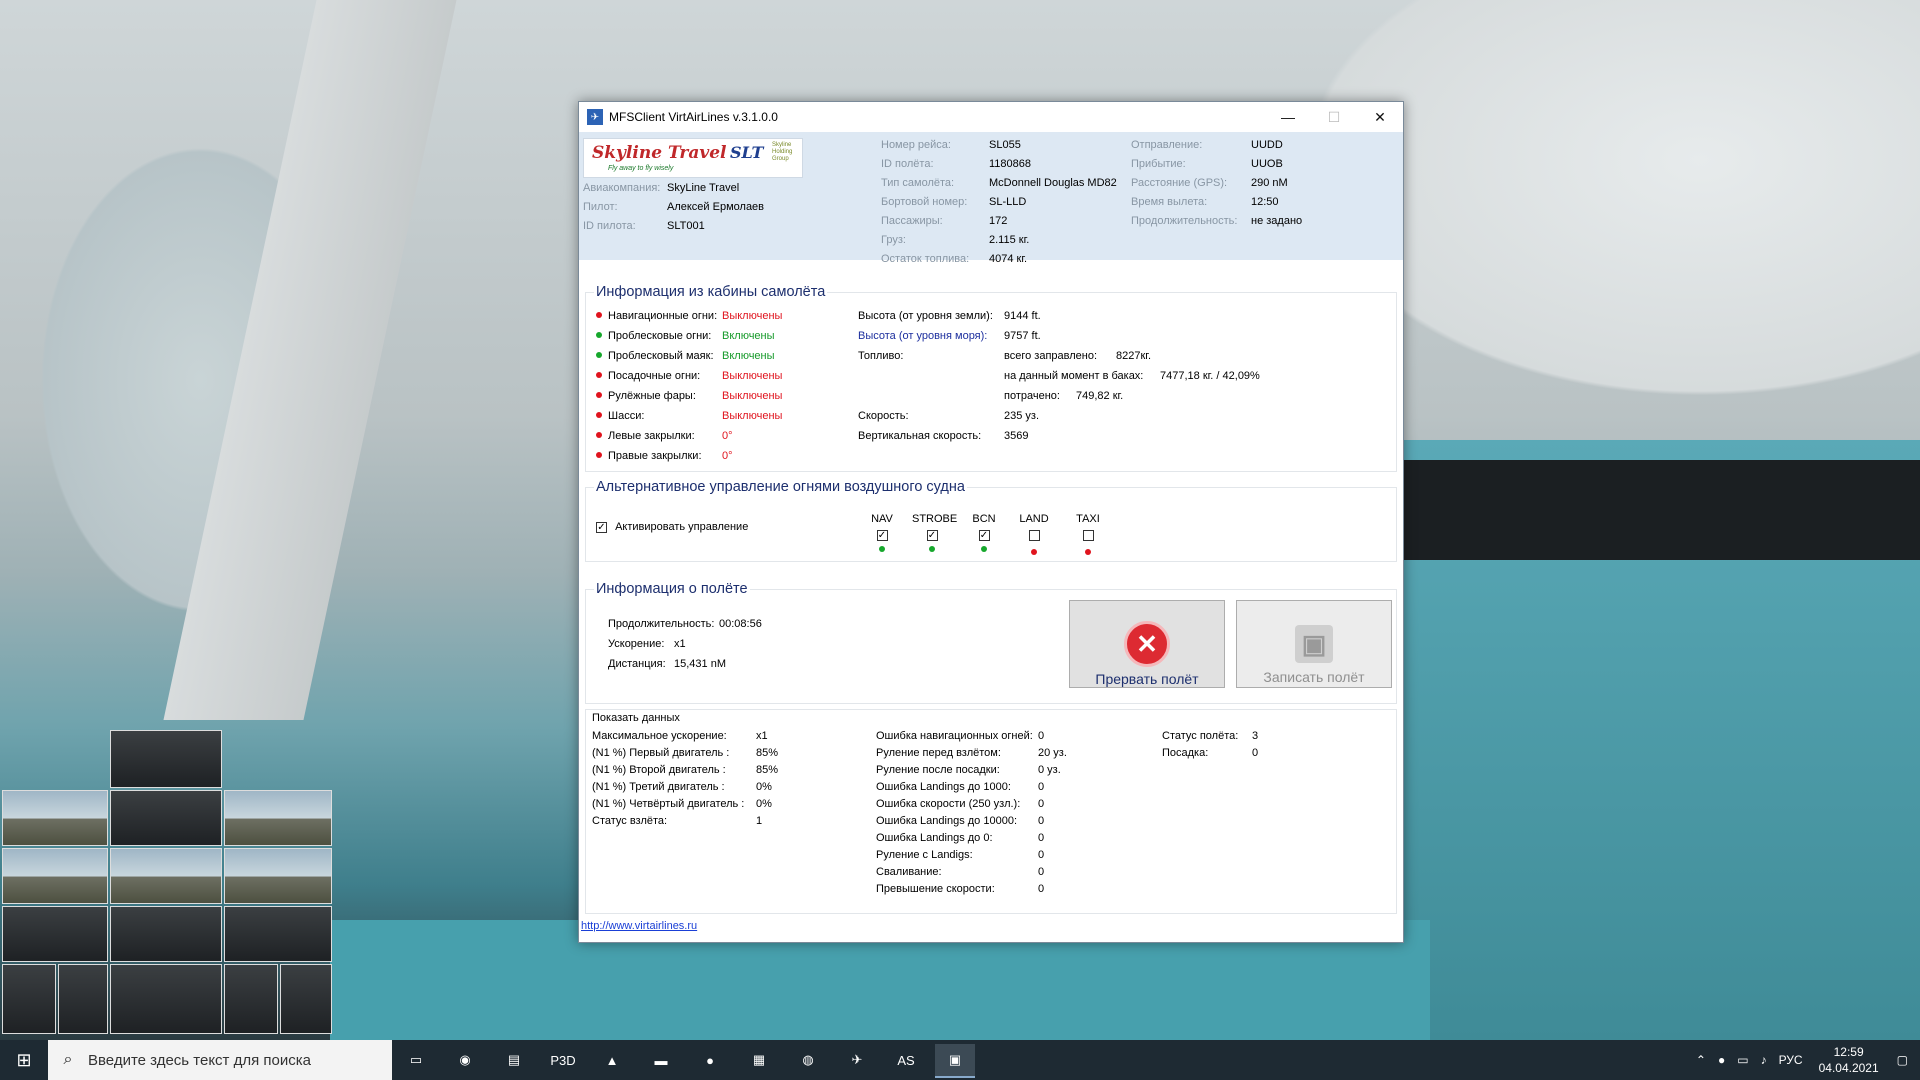 The width and height of the screenshot is (1920, 1080). Describe the element at coordinates (710, 1060) in the screenshot. I see `globe-app-icon: ●` at that location.